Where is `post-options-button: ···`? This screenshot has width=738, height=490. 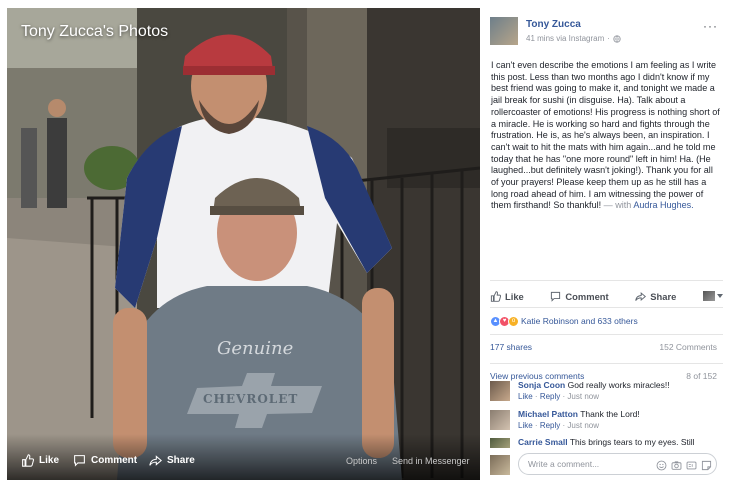
post-options-button: ··· is located at coordinates (710, 26).